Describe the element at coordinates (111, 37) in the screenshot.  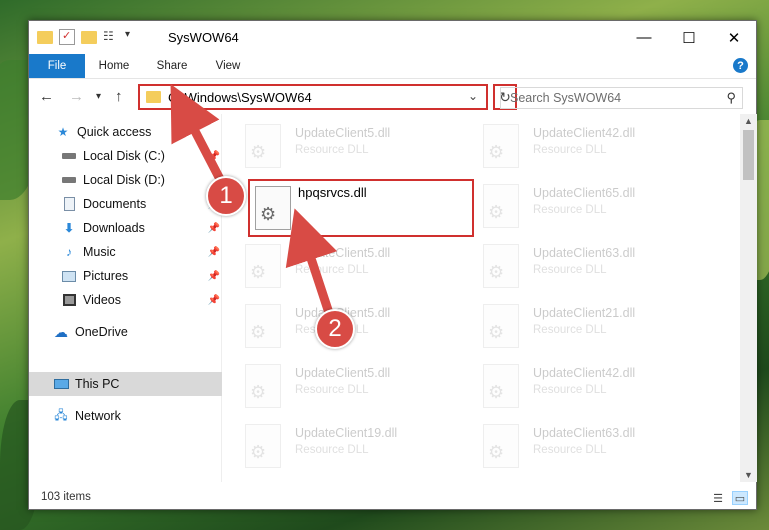
I see `view-options-icon: ☷` at that location.